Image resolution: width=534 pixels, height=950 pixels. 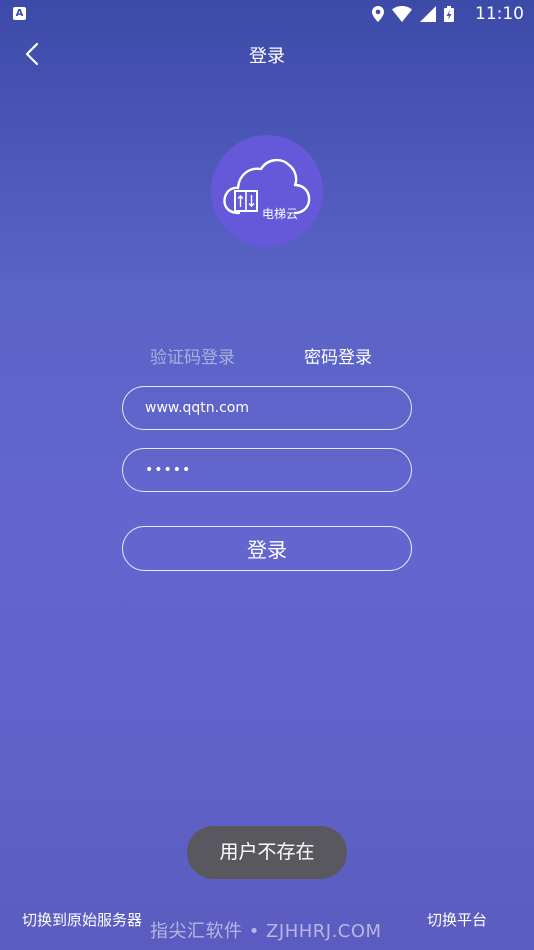 What do you see at coordinates (267, 408) in the screenshot?
I see `username-input` at bounding box center [267, 408].